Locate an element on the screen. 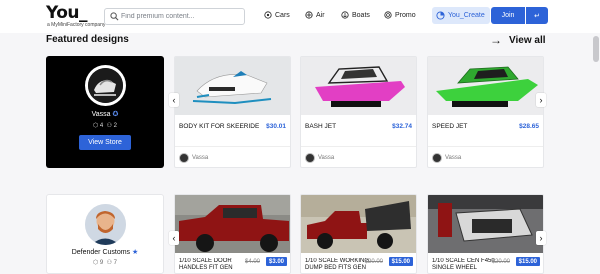 The height and width of the screenshot is (274, 600). designer-followers-count: 7 is located at coordinates (115, 263).